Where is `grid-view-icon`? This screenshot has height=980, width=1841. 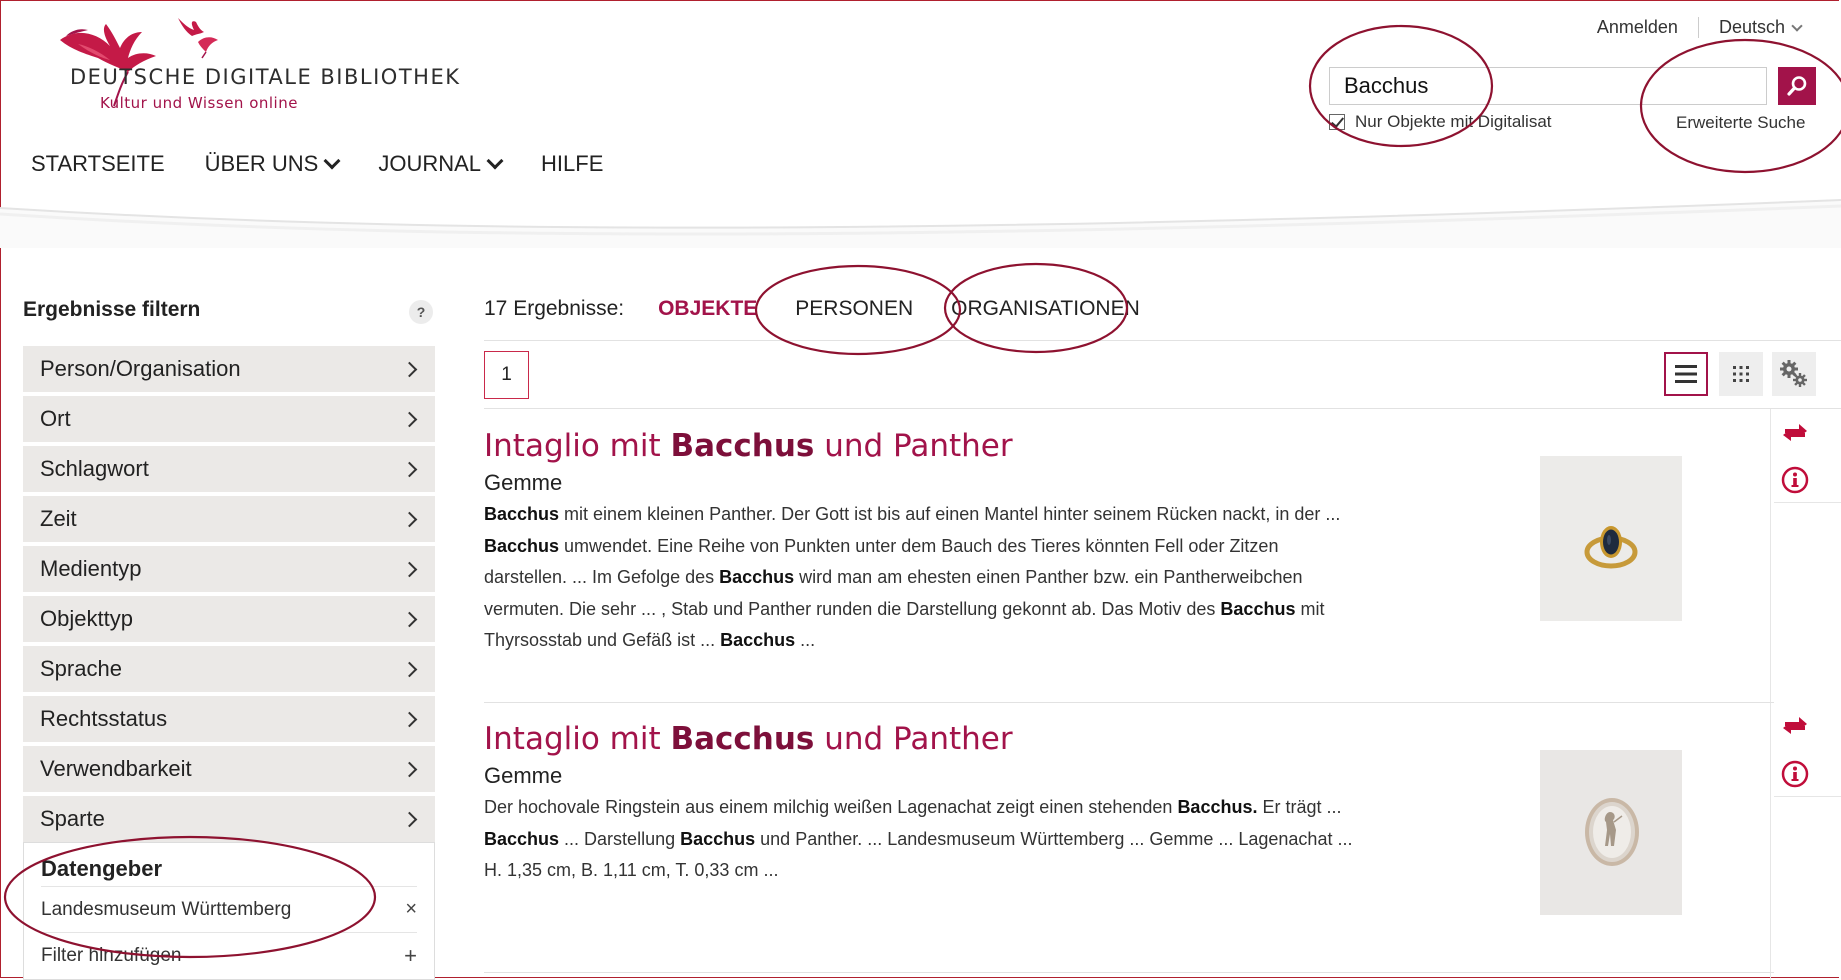 grid-view-icon is located at coordinates (1741, 374).